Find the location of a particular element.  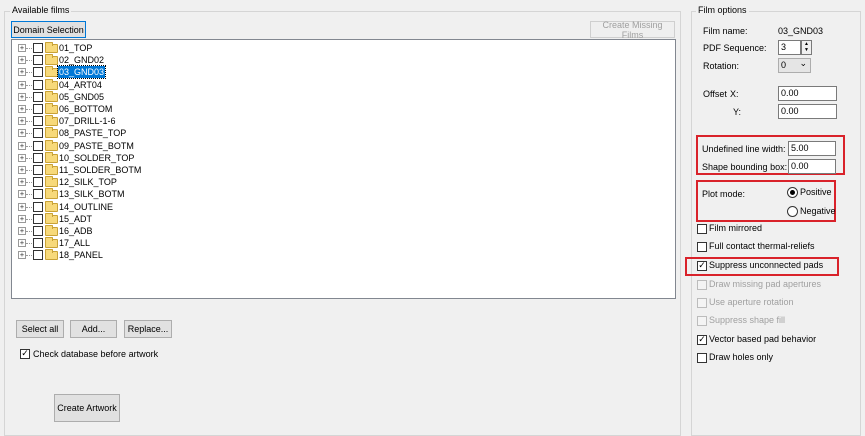

film-label: 17_ALL is located at coordinates (74, 243).